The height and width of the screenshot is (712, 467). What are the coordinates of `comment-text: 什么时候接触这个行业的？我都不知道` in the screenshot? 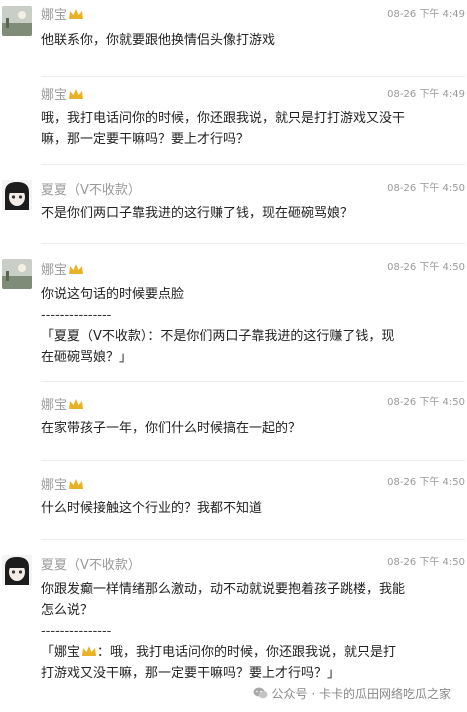 It's located at (152, 508).